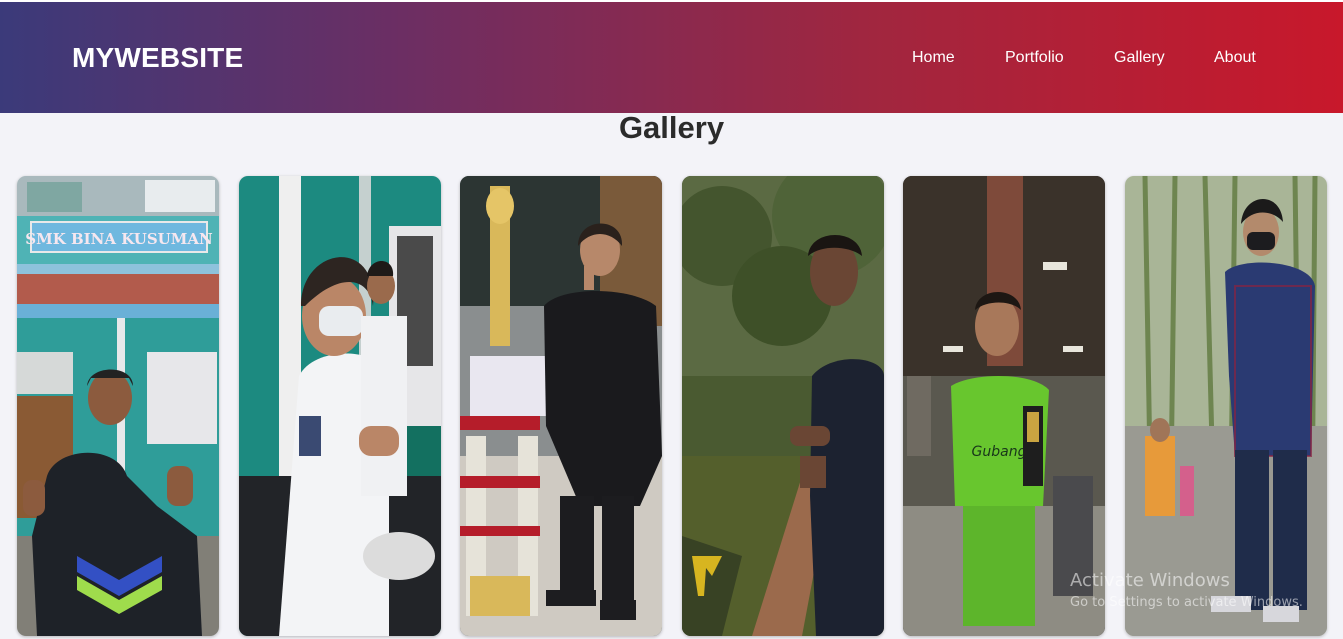 Image resolution: width=1343 pixels, height=639 pixels. What do you see at coordinates (1150, 580) in the screenshot?
I see `watermark-title: Activate Windows` at bounding box center [1150, 580].